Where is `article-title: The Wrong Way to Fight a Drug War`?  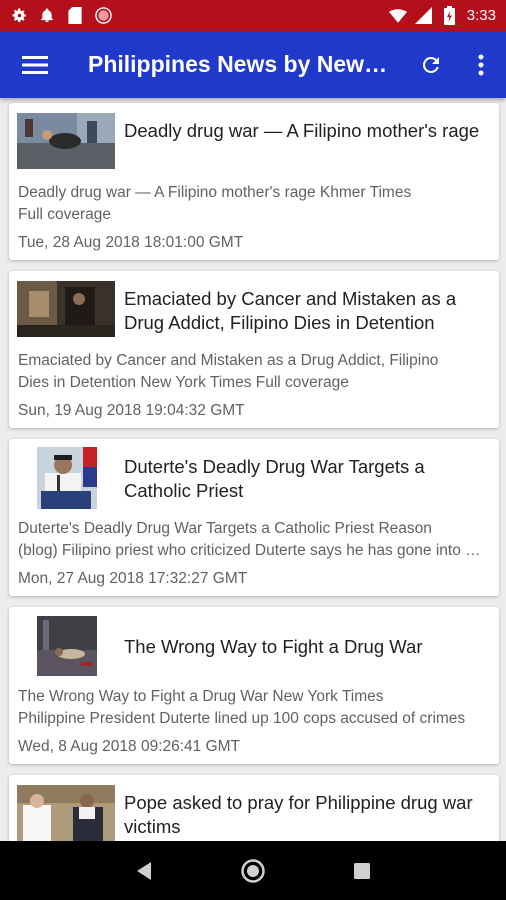 article-title: The Wrong Way to Fight a Drug War is located at coordinates (304, 647).